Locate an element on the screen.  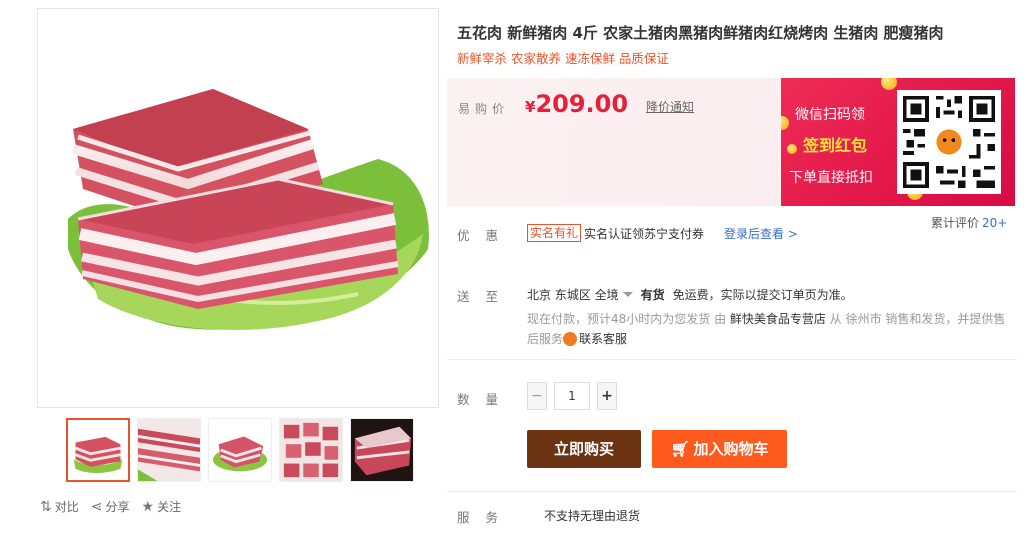
share-label: 分享 is located at coordinates (117, 507).